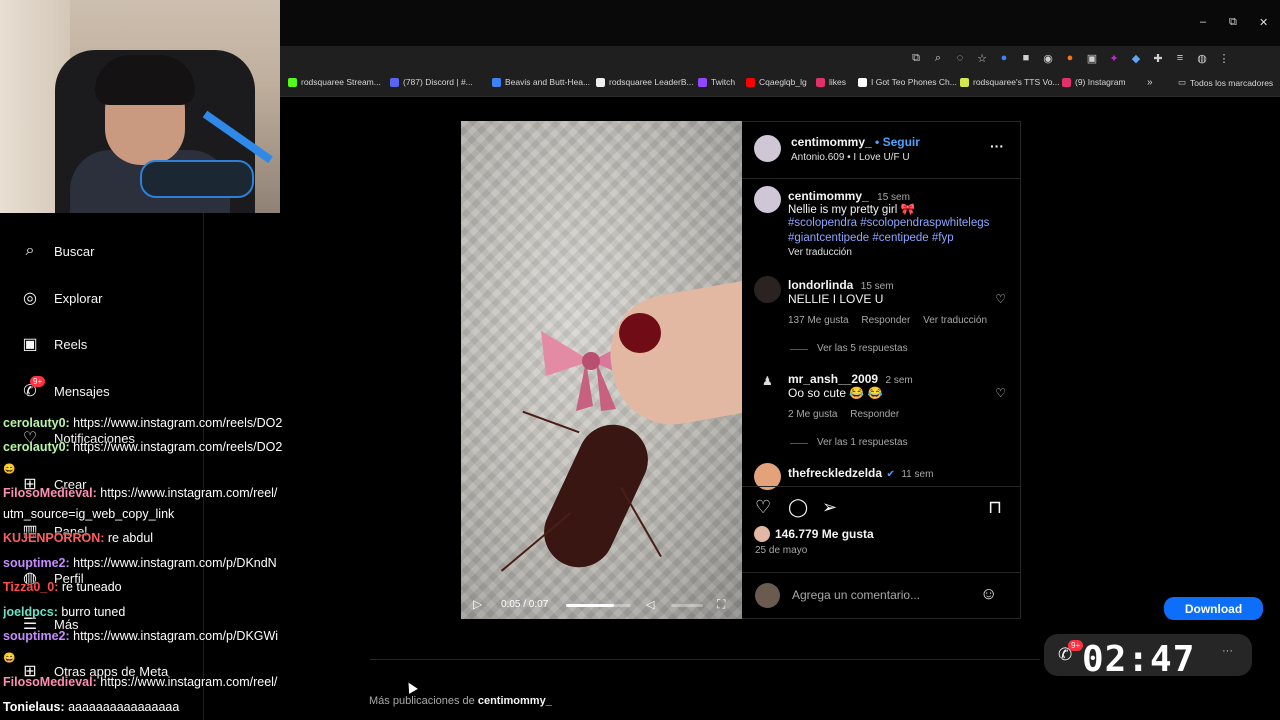 The image size is (1280, 720). What do you see at coordinates (50, 493) in the screenshot?
I see `chat-username: FilosoMedieval:` at bounding box center [50, 493].